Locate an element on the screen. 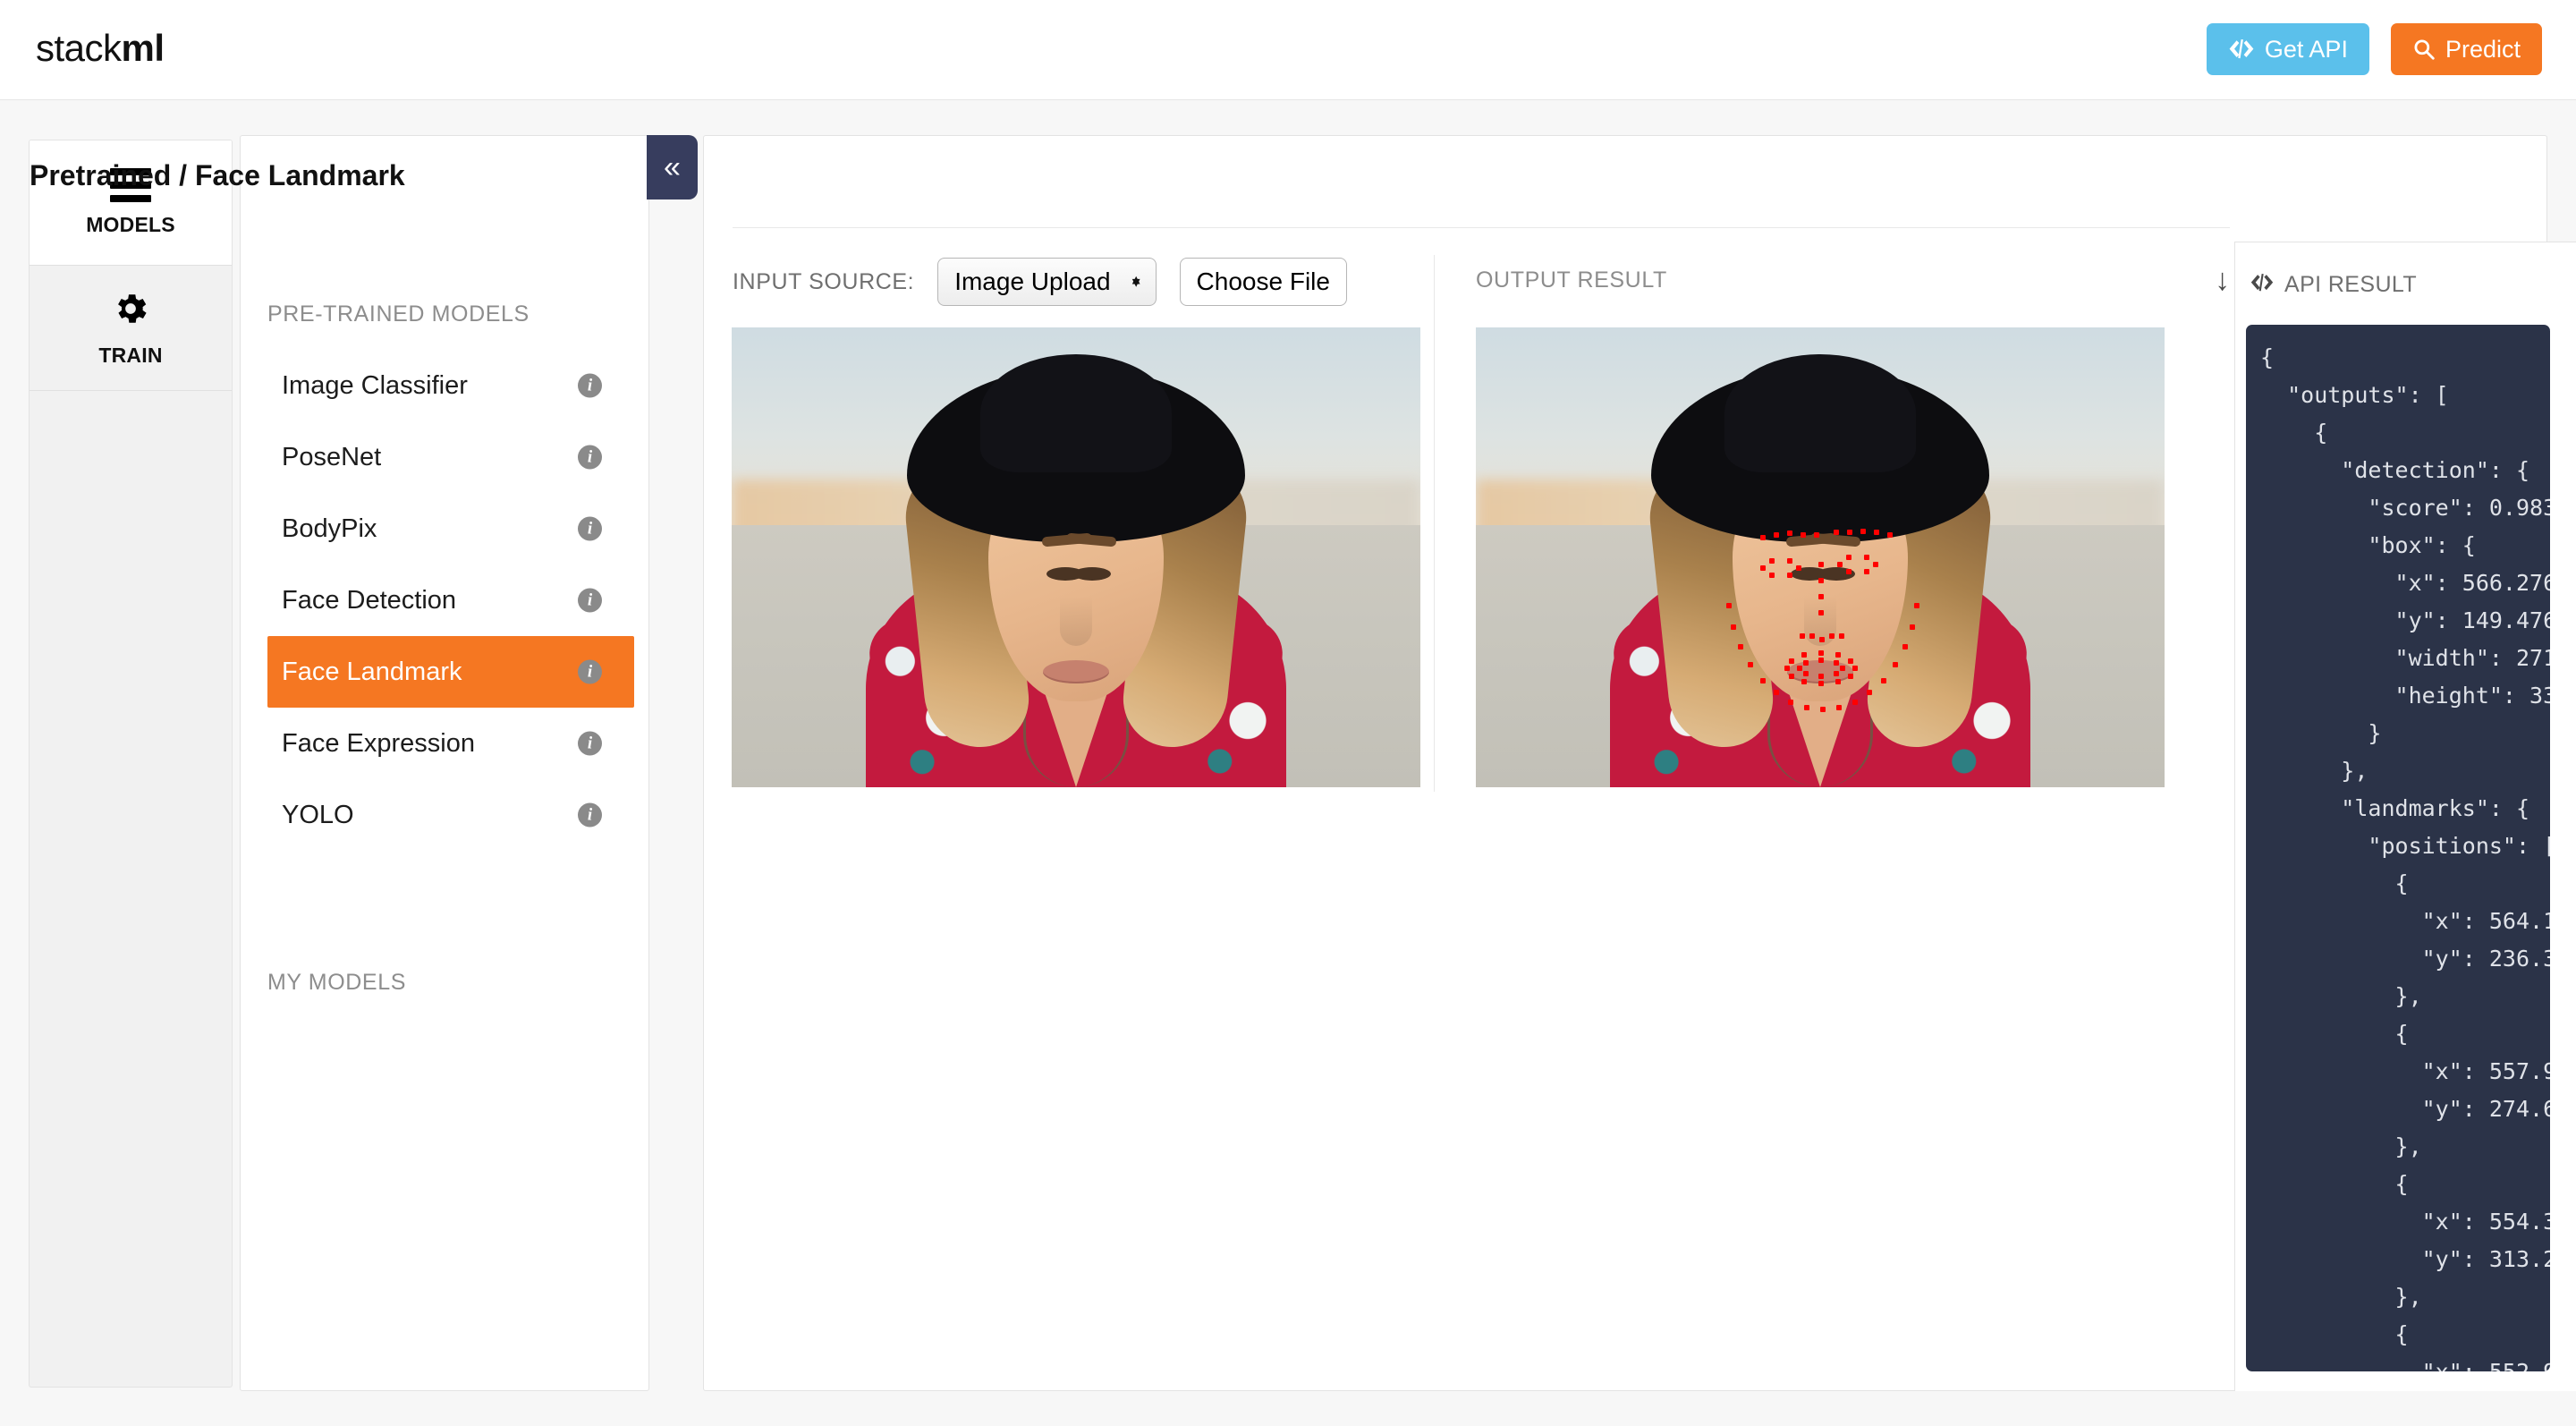 This screenshot has height=1426, width=2576. brand-logo: stackml is located at coordinates (100, 49).